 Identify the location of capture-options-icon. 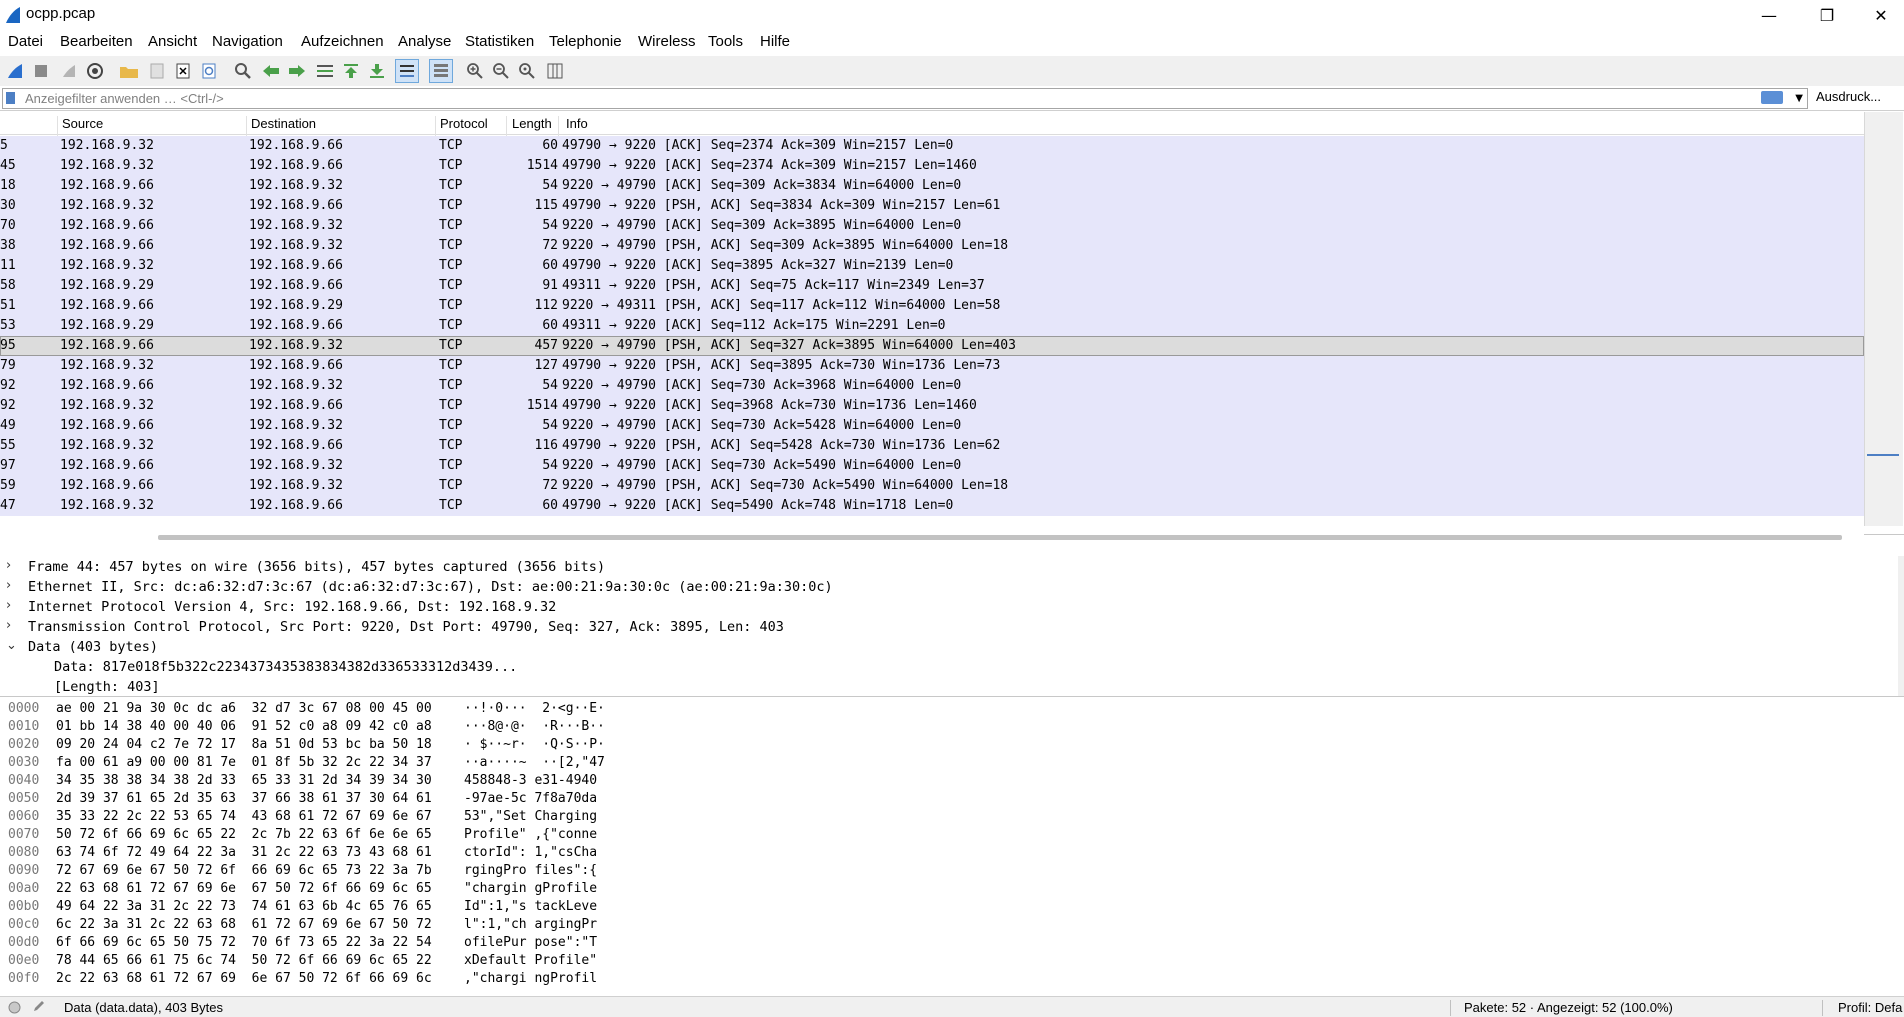
(95, 71).